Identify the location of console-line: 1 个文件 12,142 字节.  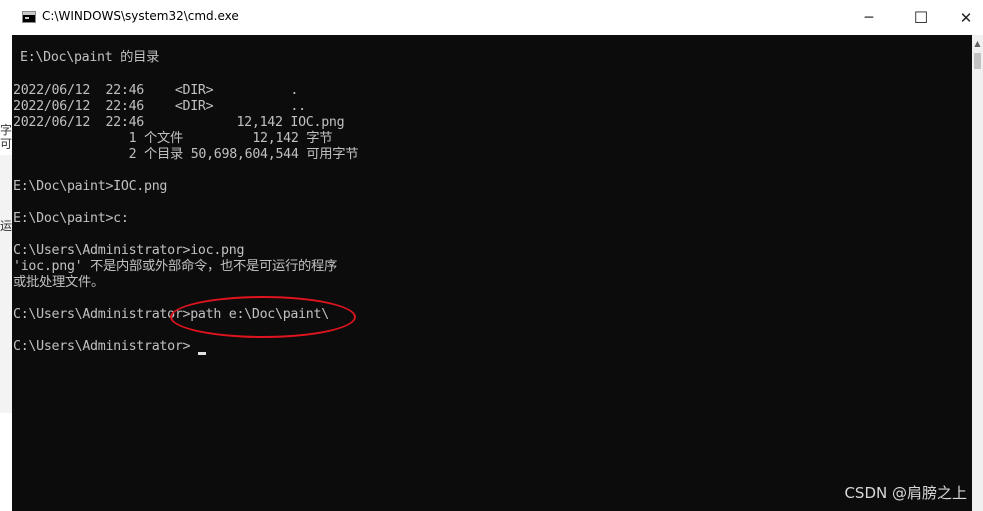
(173, 138).